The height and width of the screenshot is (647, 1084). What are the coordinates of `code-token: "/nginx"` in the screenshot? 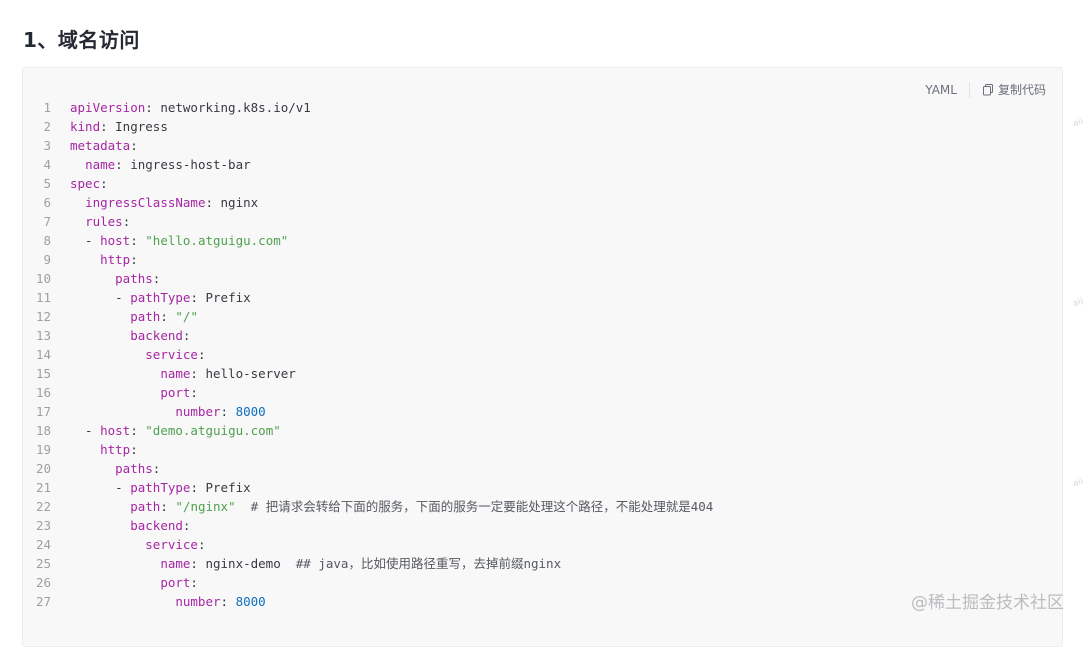 It's located at (205, 506).